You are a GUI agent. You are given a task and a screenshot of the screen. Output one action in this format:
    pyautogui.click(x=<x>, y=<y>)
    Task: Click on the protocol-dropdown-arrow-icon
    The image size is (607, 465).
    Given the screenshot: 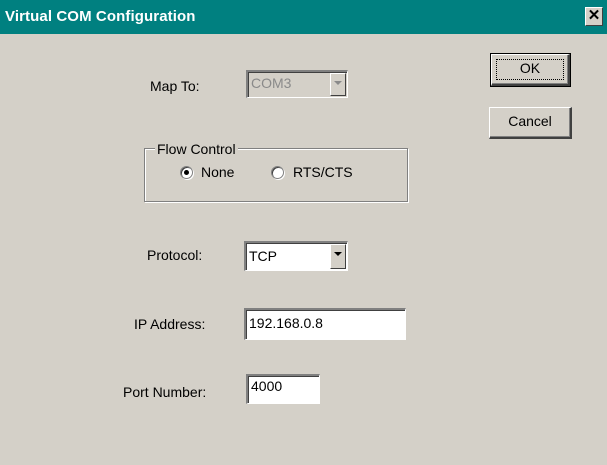 What is the action you would take?
    pyautogui.click(x=338, y=256)
    